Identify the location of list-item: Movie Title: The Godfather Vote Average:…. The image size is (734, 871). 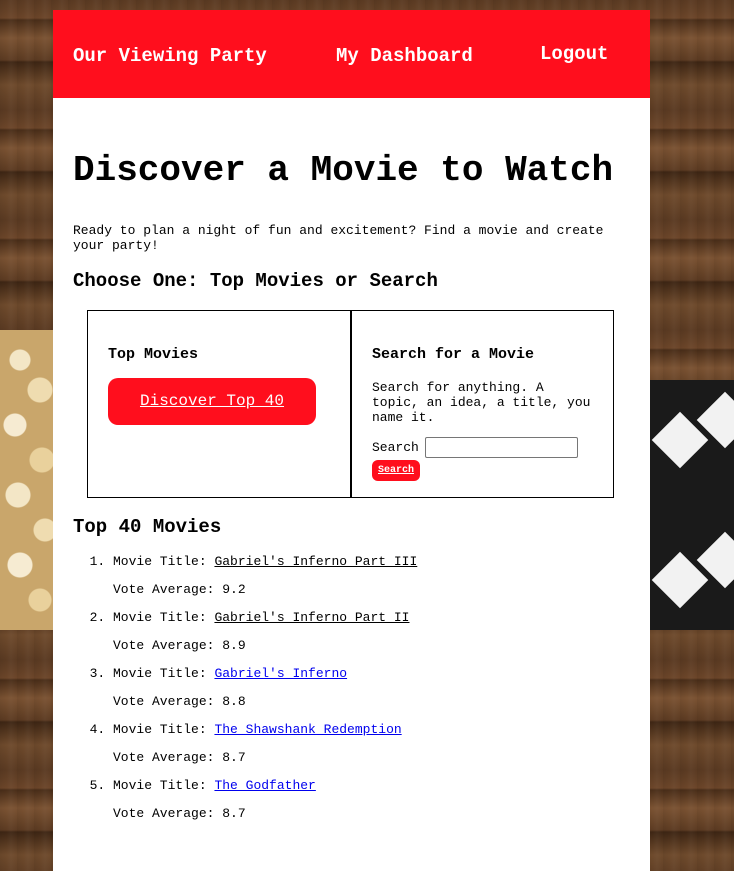
(371, 800).